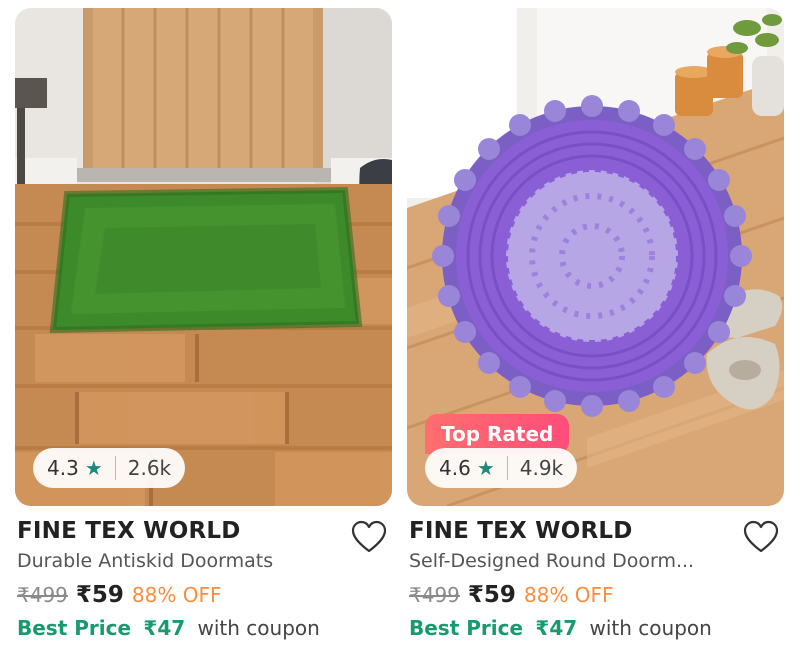  Describe the element at coordinates (63, 468) in the screenshot. I see `rating-value: 4.3` at that location.